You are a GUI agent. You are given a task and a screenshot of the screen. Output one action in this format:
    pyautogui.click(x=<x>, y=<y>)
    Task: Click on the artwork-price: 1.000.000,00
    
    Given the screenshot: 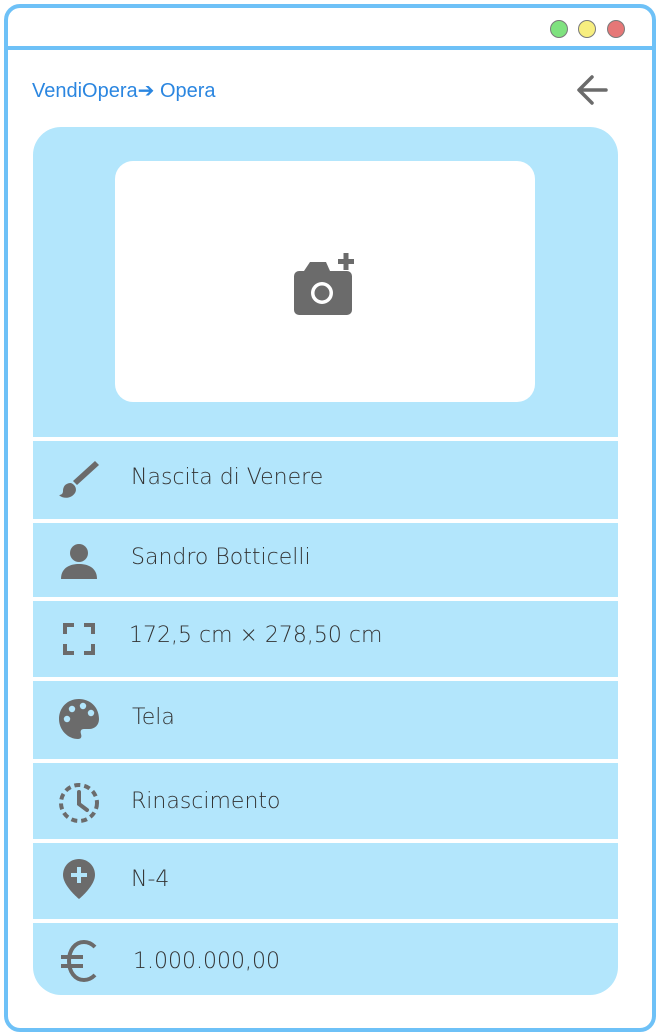 What is the action you would take?
    pyautogui.click(x=206, y=961)
    